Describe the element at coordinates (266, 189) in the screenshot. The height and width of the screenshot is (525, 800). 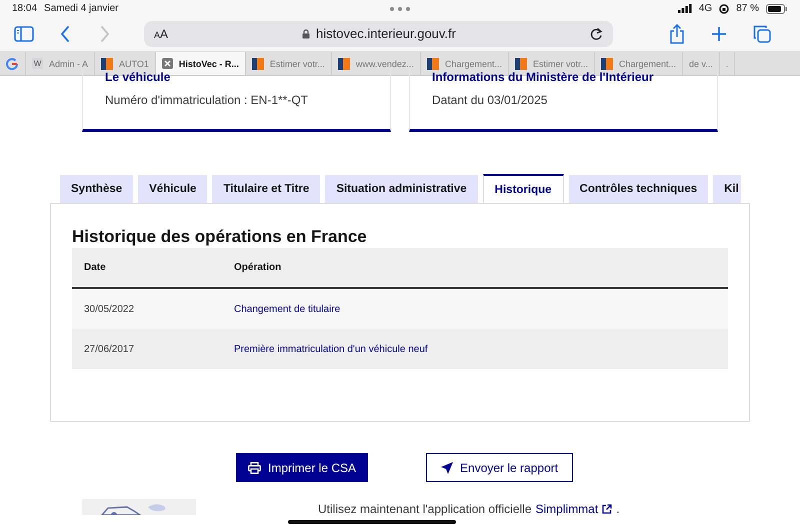
I see `tab: Titulaire et Titre` at that location.